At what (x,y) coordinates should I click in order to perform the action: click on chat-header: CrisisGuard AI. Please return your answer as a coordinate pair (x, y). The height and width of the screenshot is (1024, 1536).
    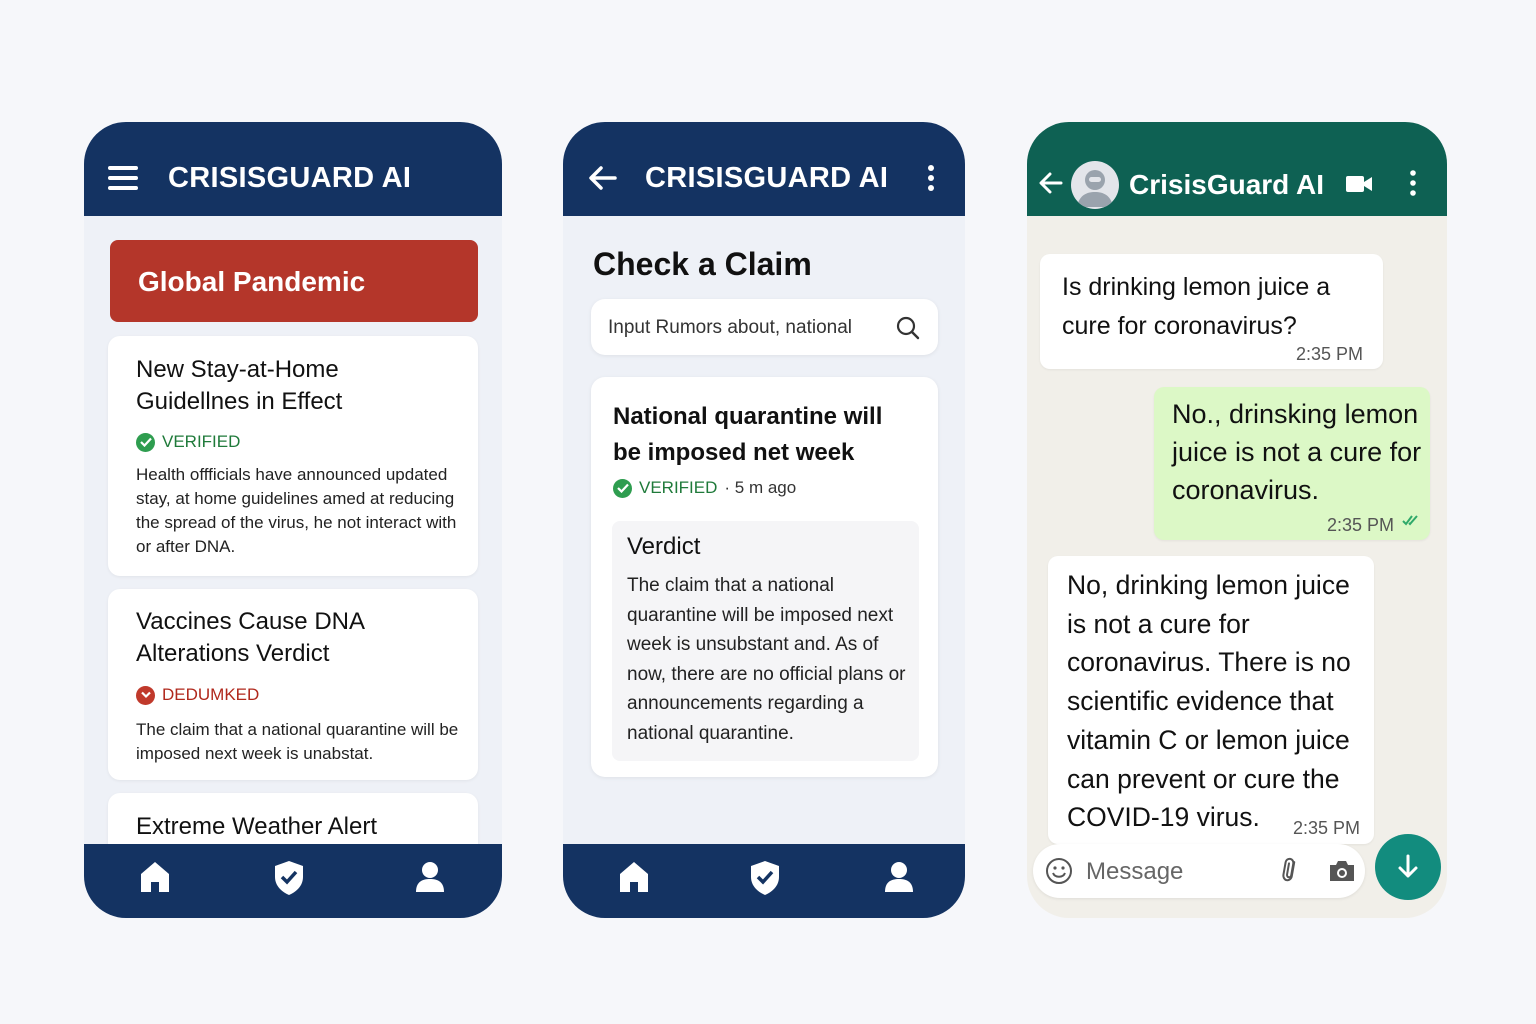
    Looking at the image, I should click on (1237, 169).